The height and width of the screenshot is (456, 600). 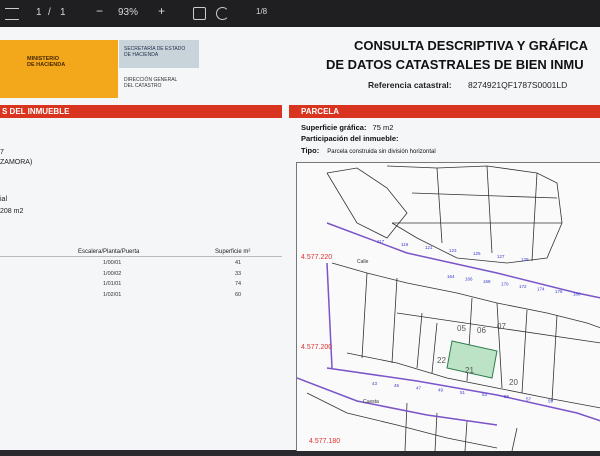 I want to click on lot-number-label: 07, so click(x=501, y=326).